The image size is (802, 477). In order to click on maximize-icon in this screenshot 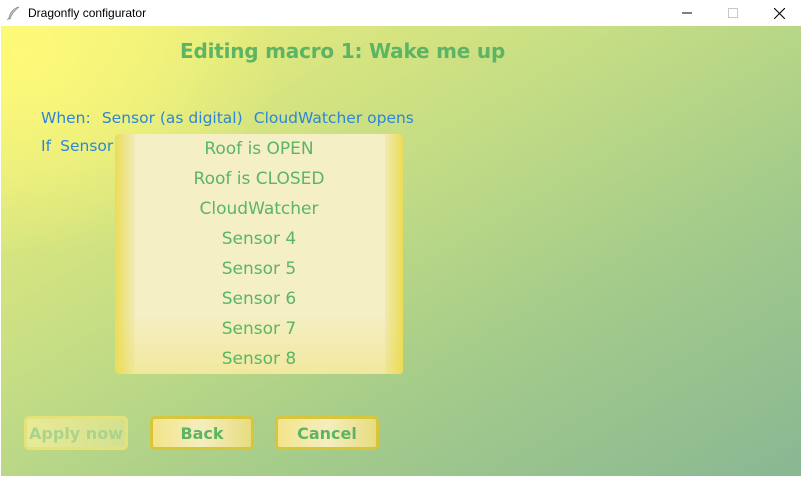, I will do `click(733, 13)`.